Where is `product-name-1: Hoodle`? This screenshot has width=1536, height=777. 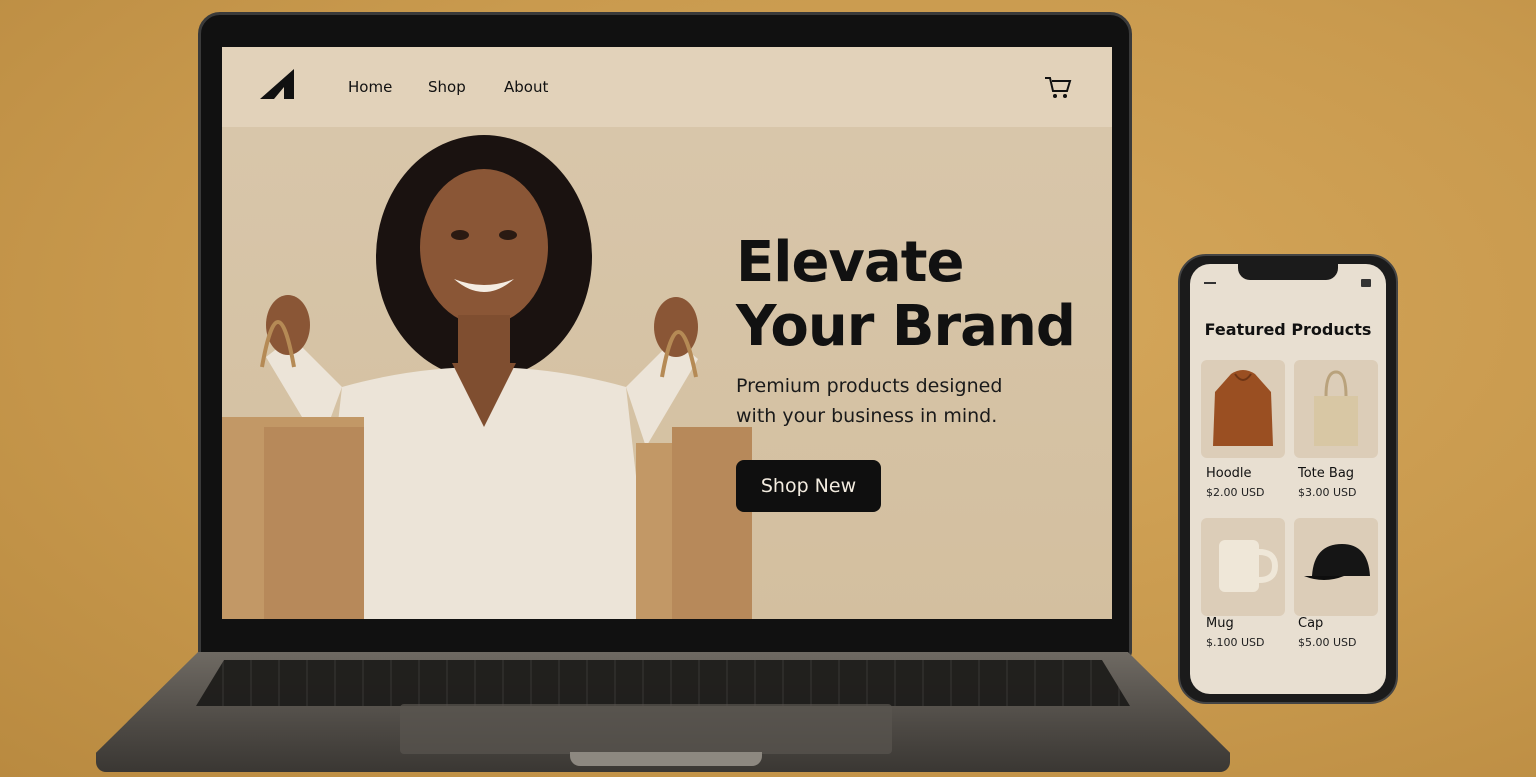
product-name-1: Hoodle is located at coordinates (1229, 473).